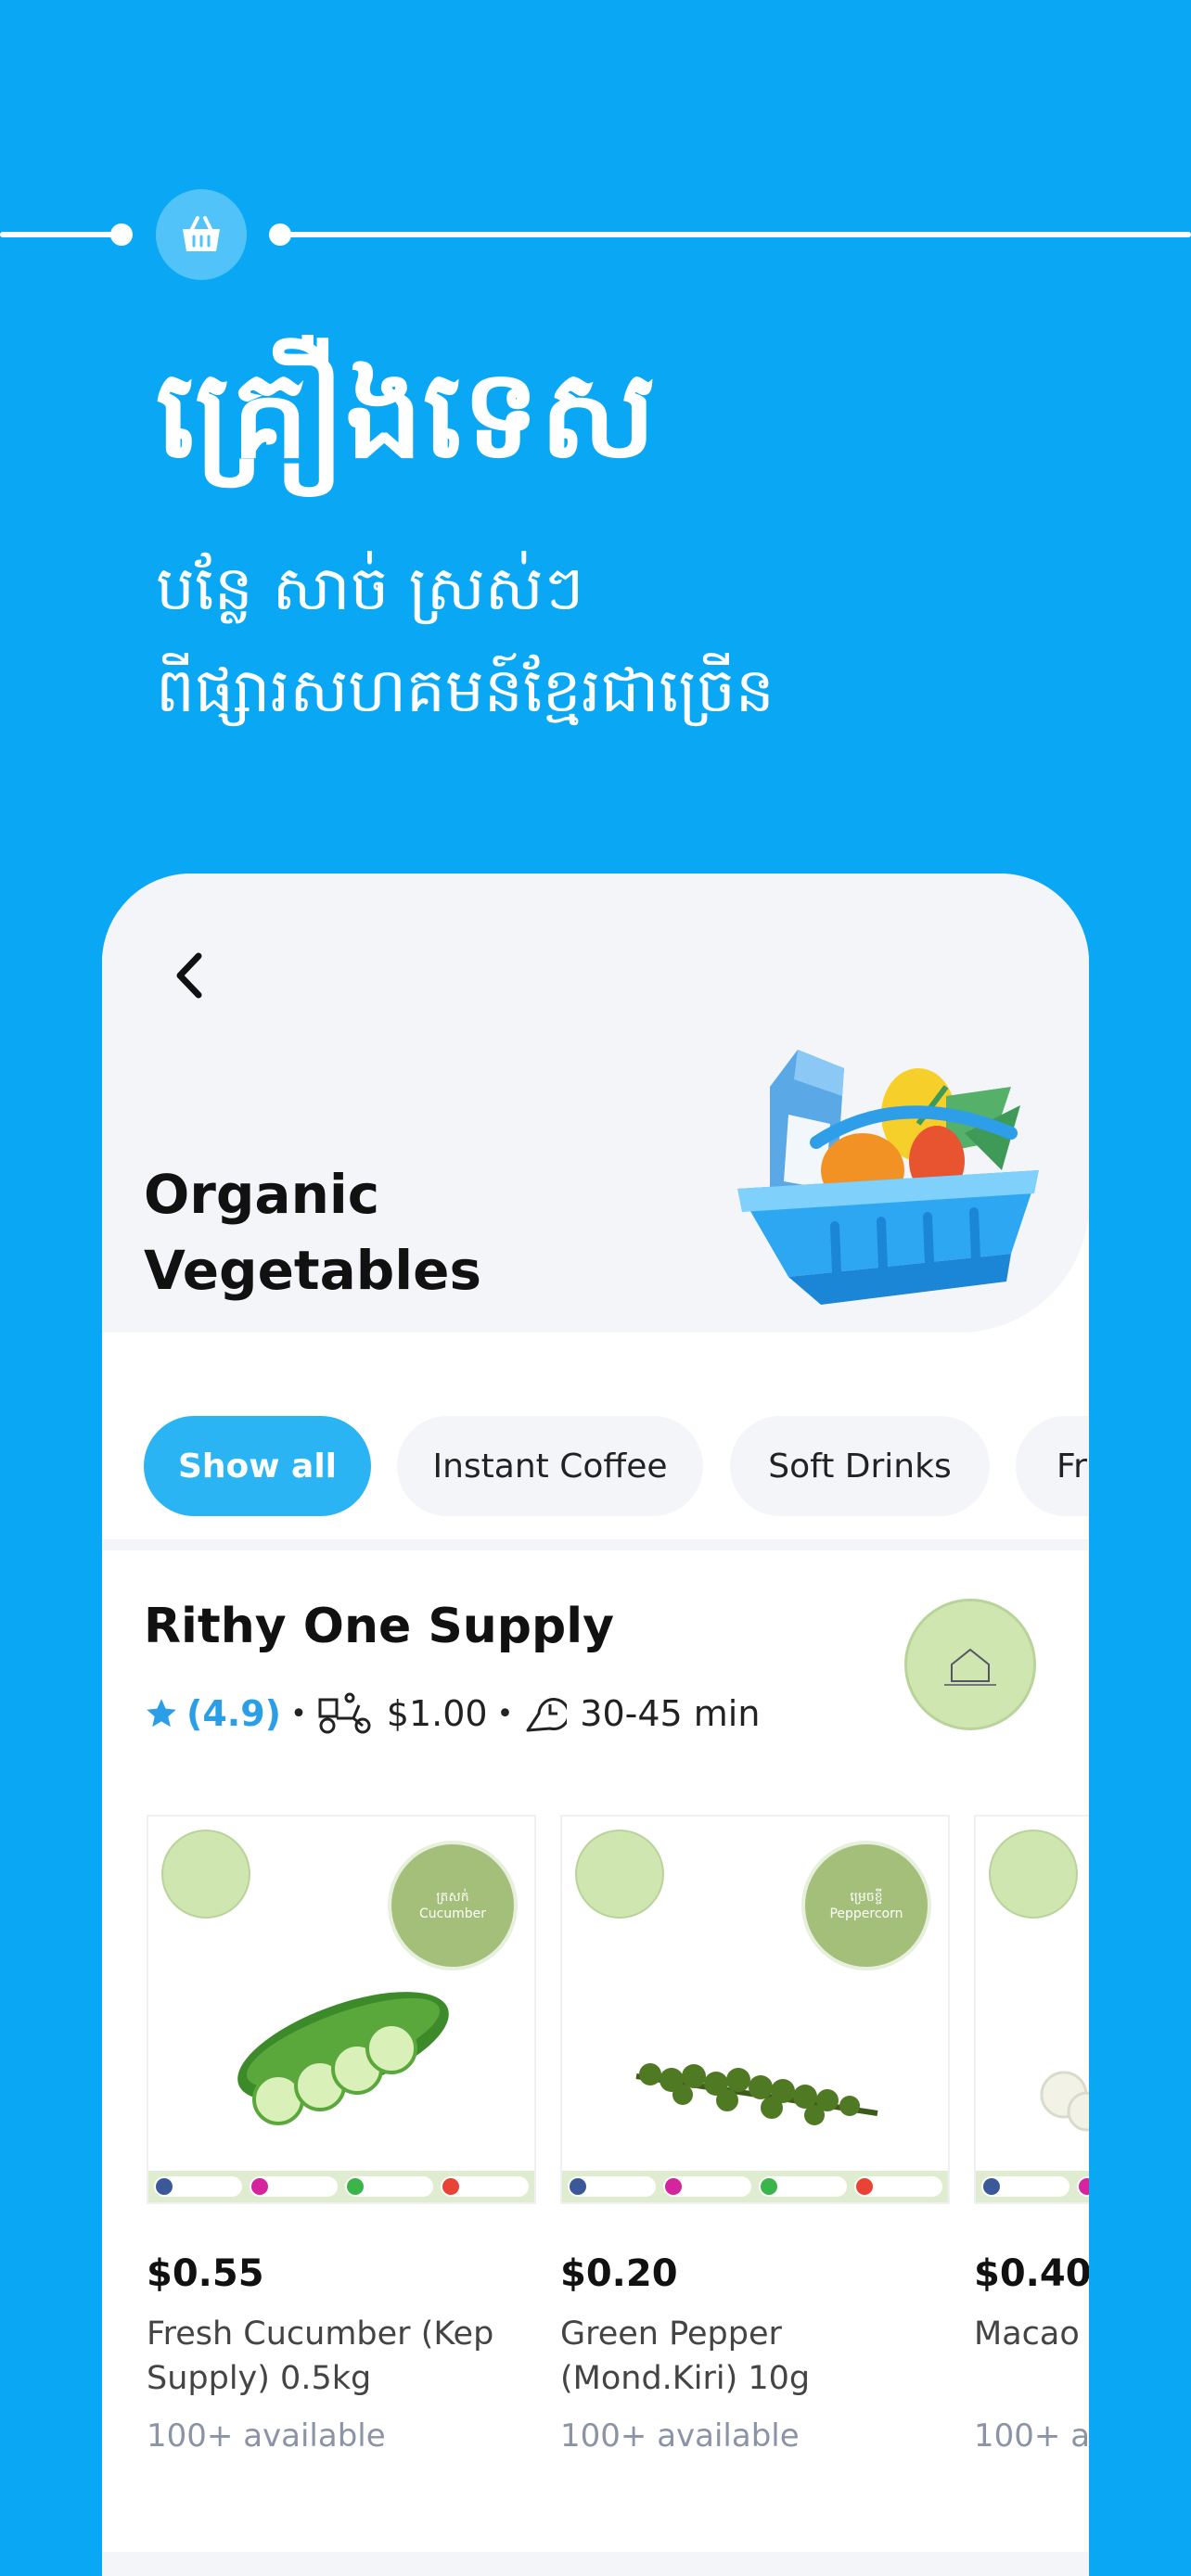 The height and width of the screenshot is (2576, 1191). Describe the element at coordinates (1032, 2334) in the screenshot. I see `product-name: Macao : 460g` at that location.